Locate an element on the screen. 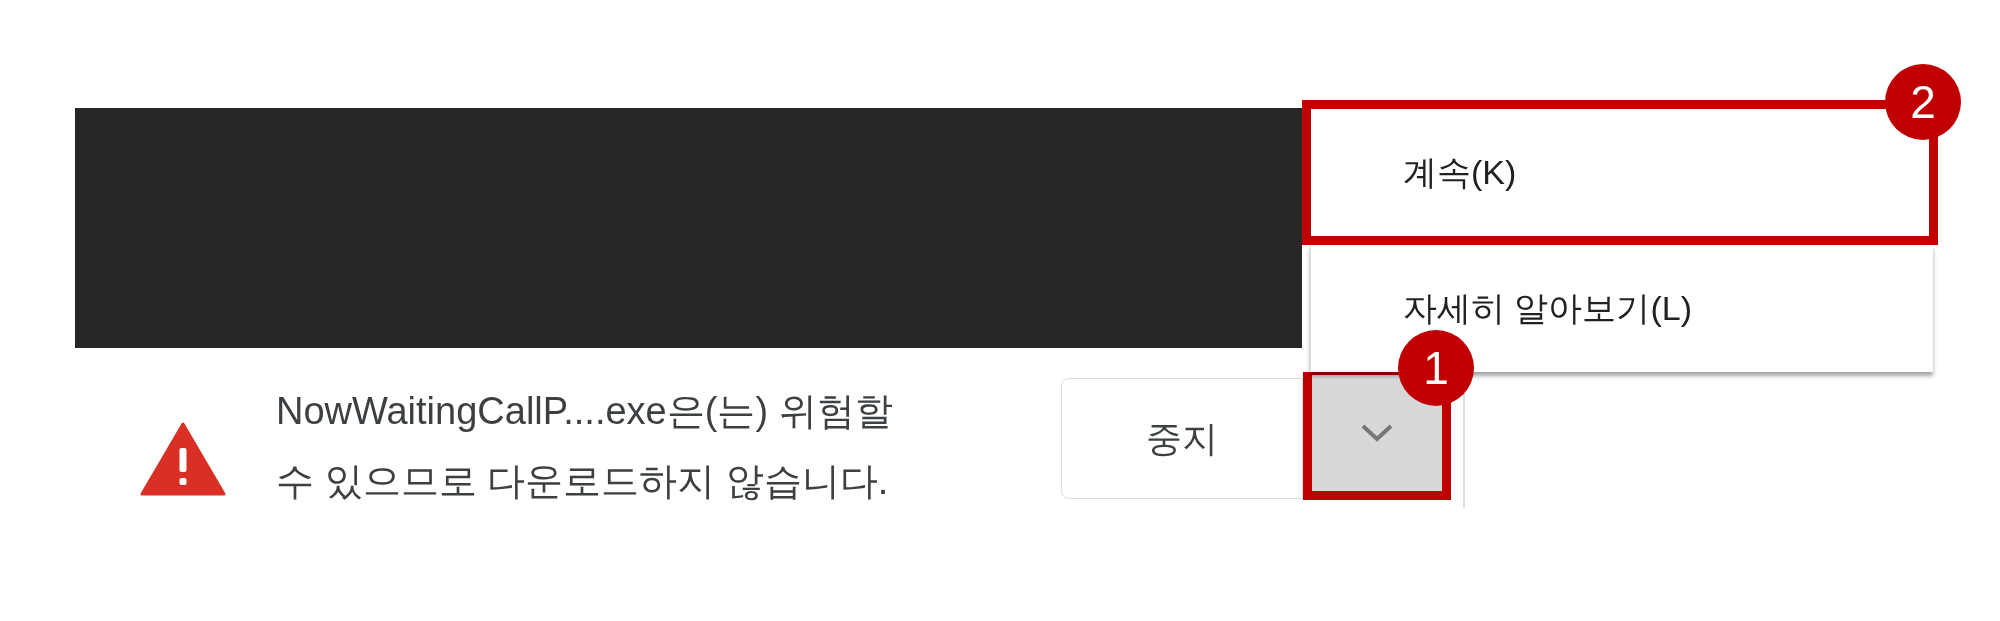  chevron-down-icon is located at coordinates (1377, 433).